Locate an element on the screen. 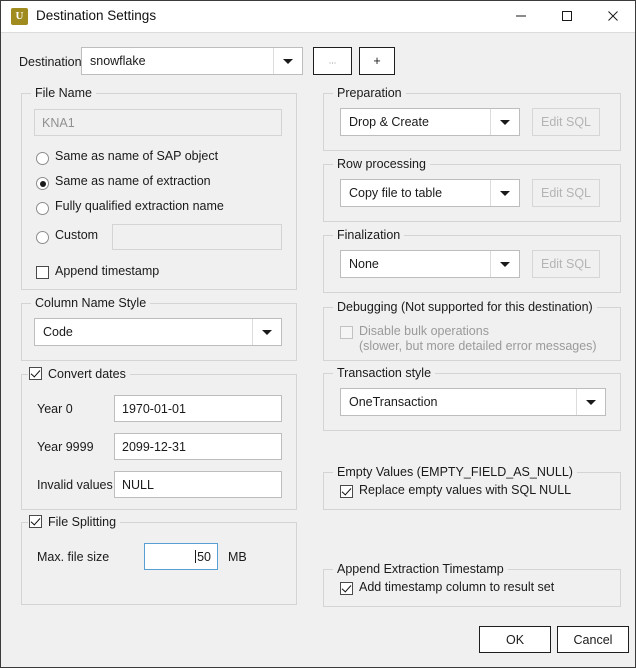 This screenshot has width=636, height=668. preparation-group-title: Preparation is located at coordinates (369, 93).